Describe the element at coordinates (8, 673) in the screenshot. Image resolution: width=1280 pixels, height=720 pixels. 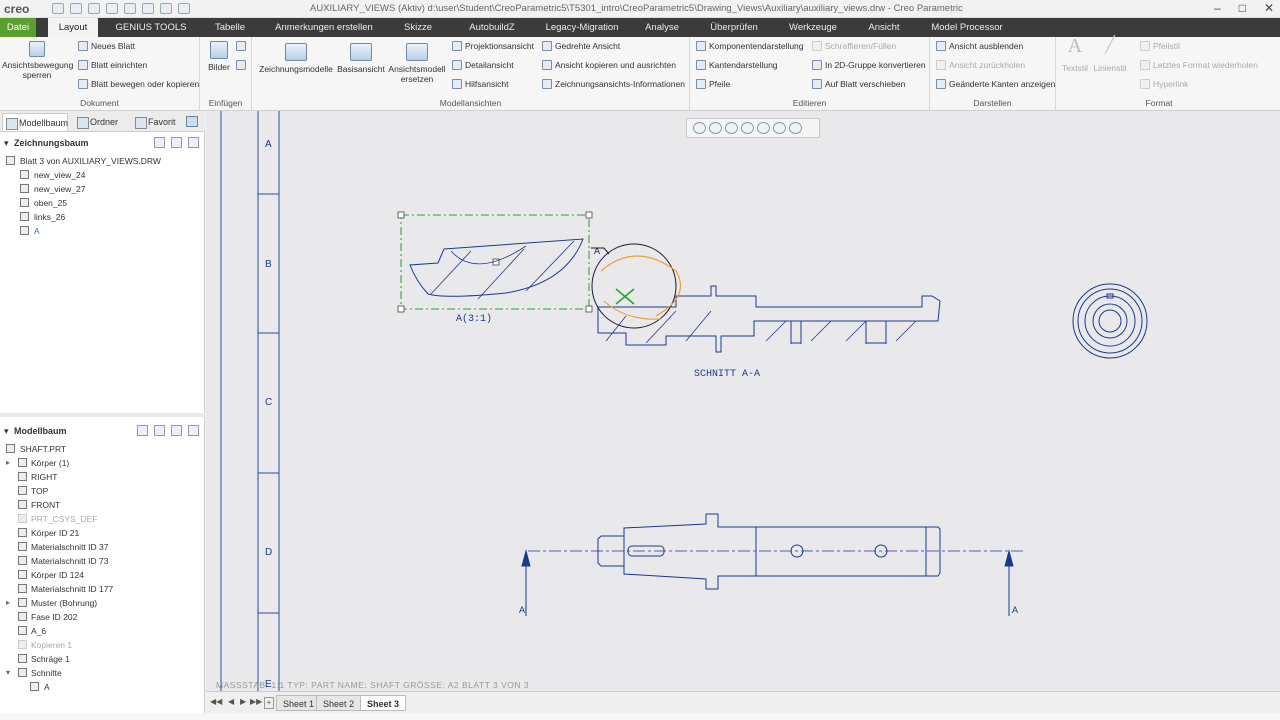
I see `collapse-icon: ▾` at that location.